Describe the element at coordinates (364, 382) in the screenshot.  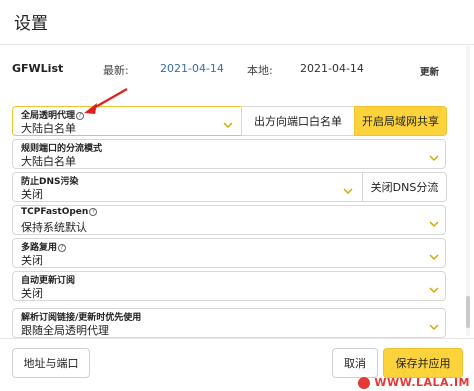
I see `watermark-logo-icon` at that location.